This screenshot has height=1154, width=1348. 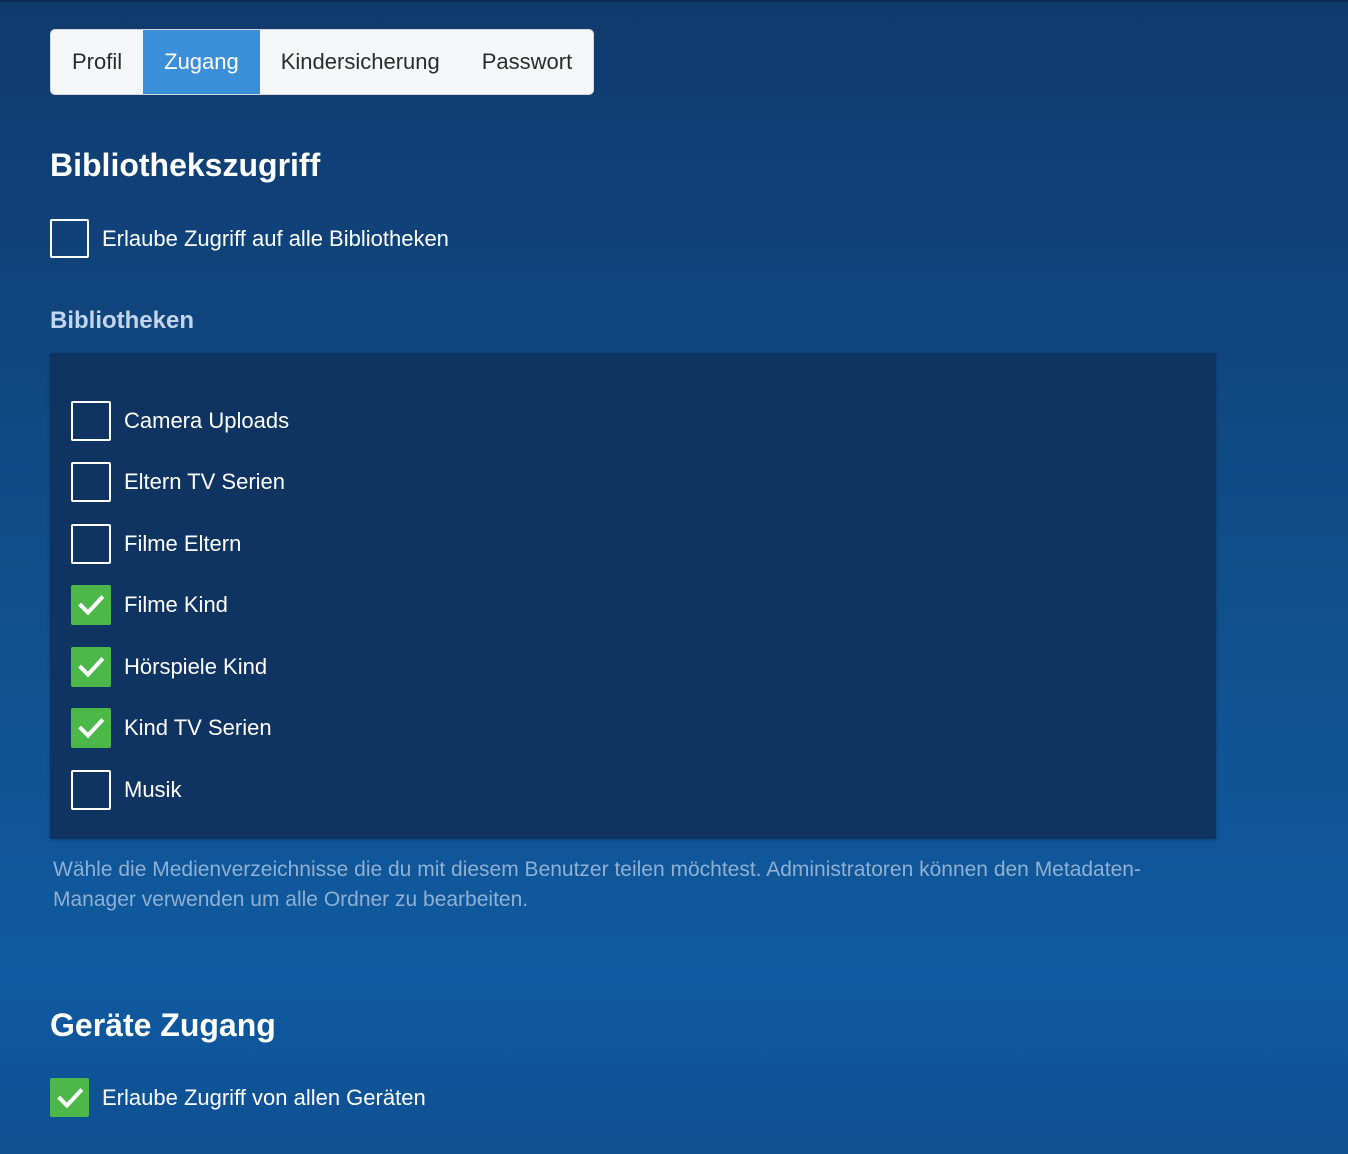 I want to click on tab-label: Passwort, so click(x=527, y=61).